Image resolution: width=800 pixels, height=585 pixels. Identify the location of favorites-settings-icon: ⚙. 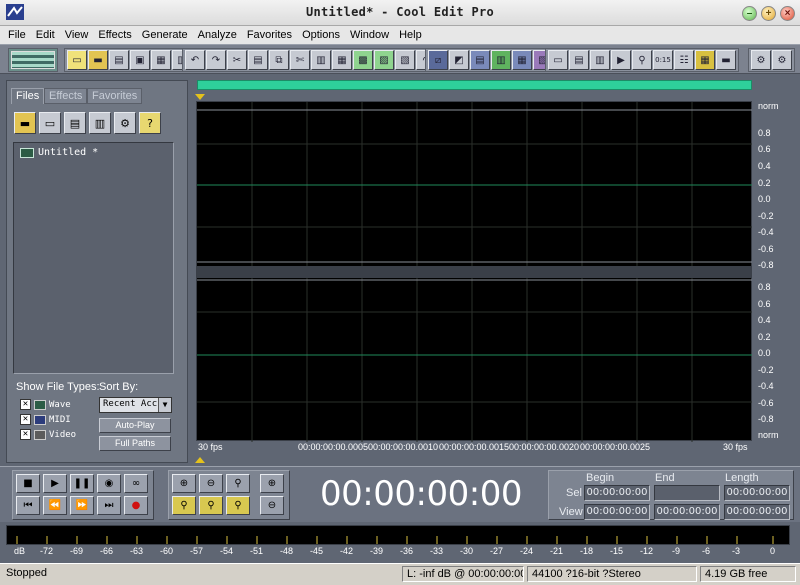
(761, 60).